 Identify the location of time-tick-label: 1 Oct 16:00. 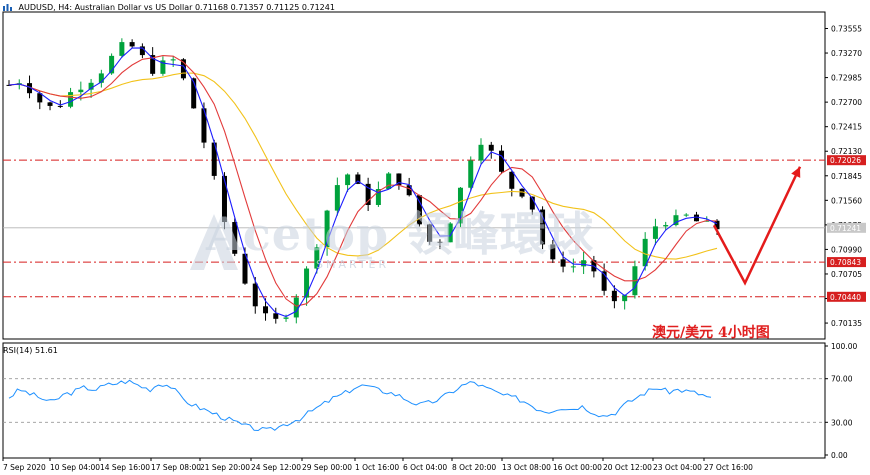
(377, 467).